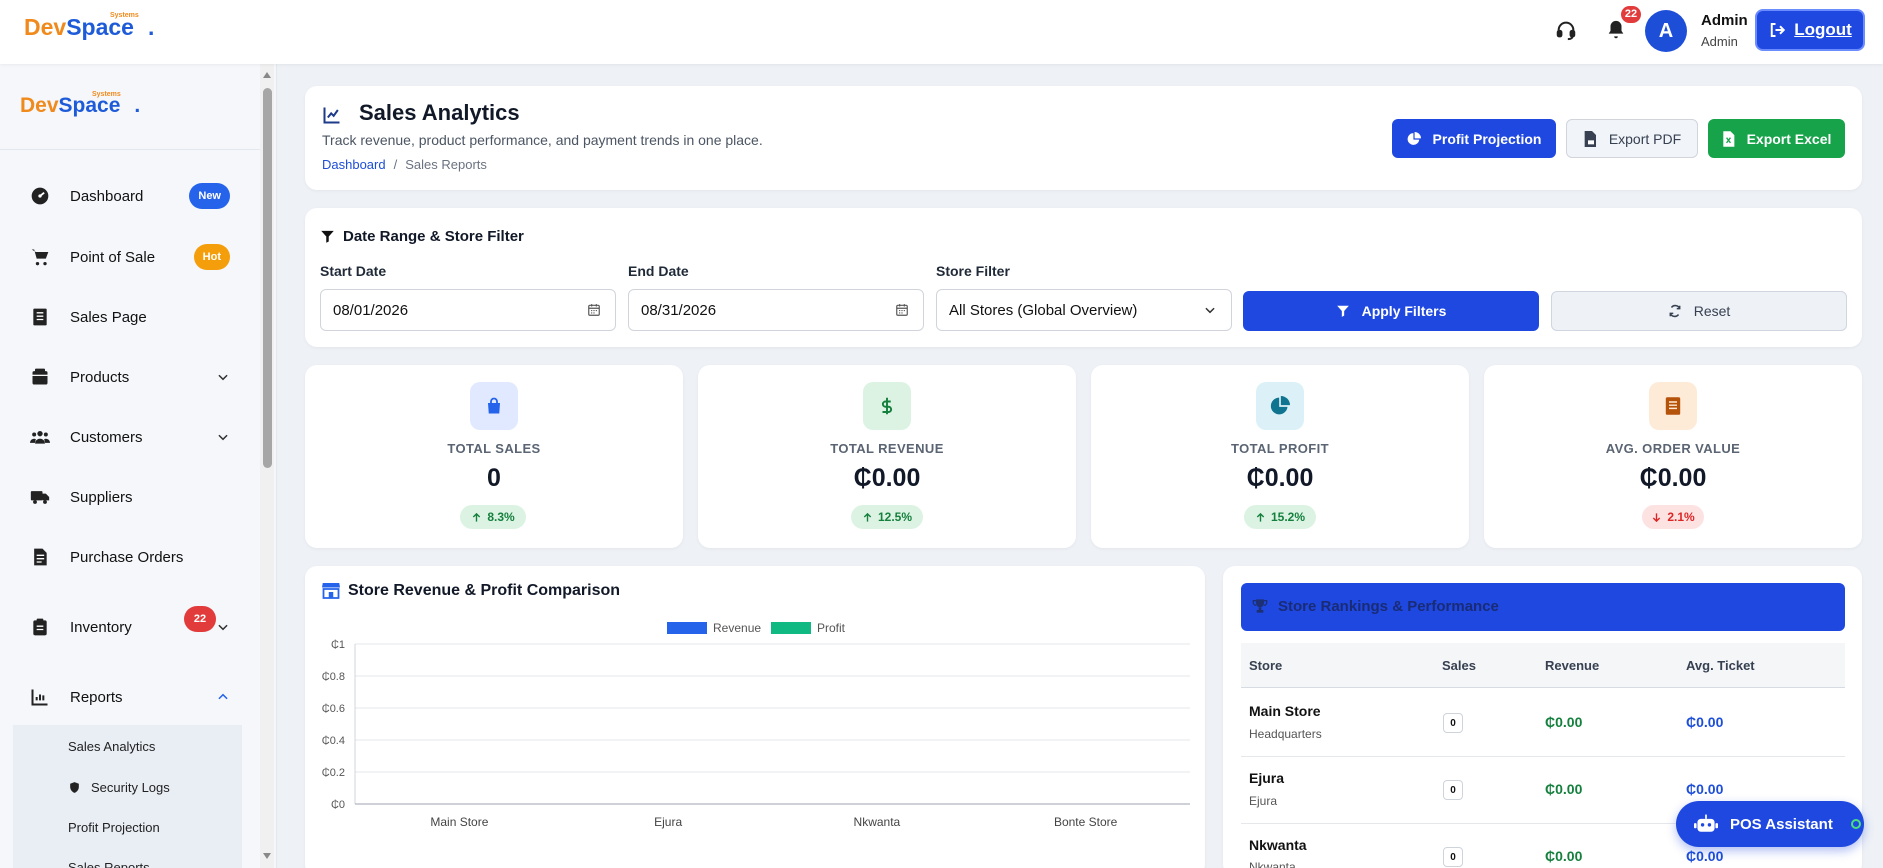  I want to click on file-excel-icon, so click(1728, 138).